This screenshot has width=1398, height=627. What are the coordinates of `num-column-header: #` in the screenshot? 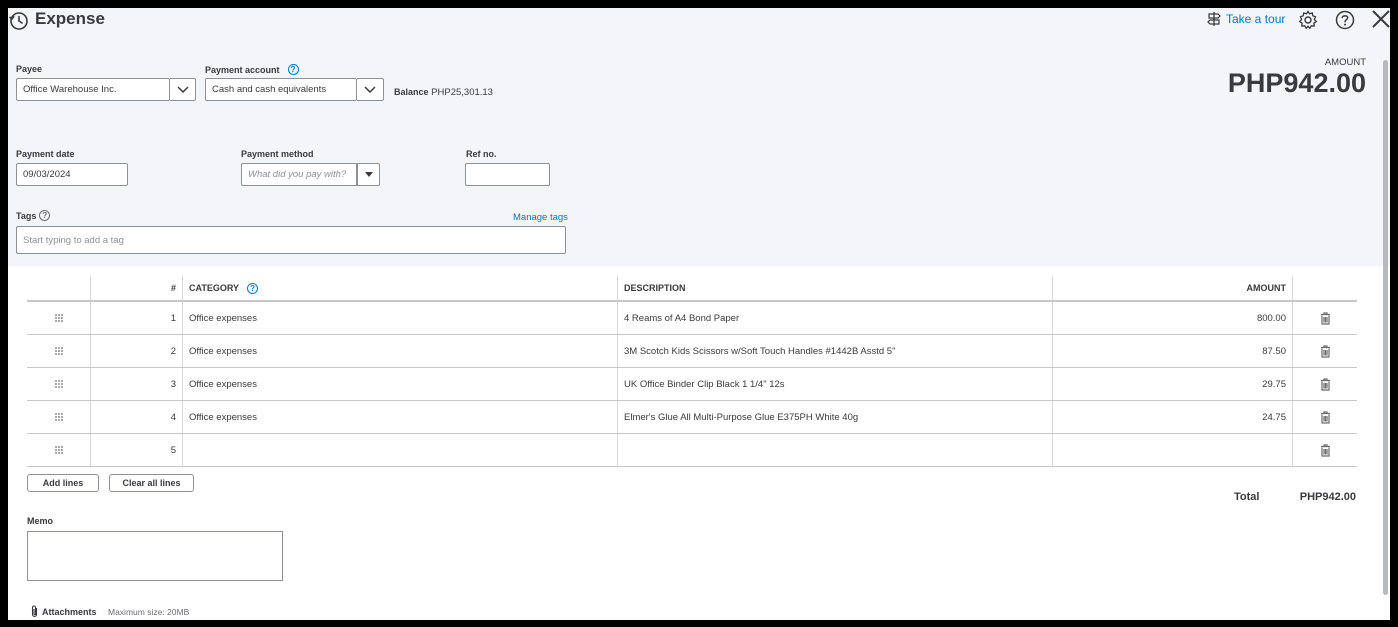 It's located at (137, 288).